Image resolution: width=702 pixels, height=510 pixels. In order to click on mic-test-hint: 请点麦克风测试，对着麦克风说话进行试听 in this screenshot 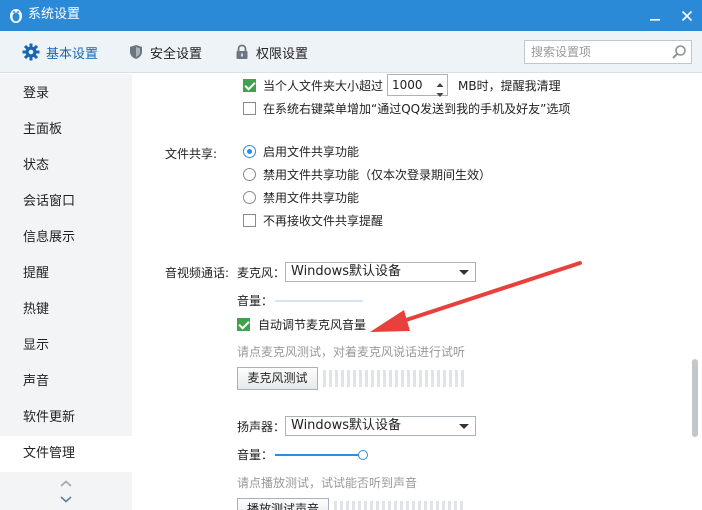, I will do `click(351, 352)`.